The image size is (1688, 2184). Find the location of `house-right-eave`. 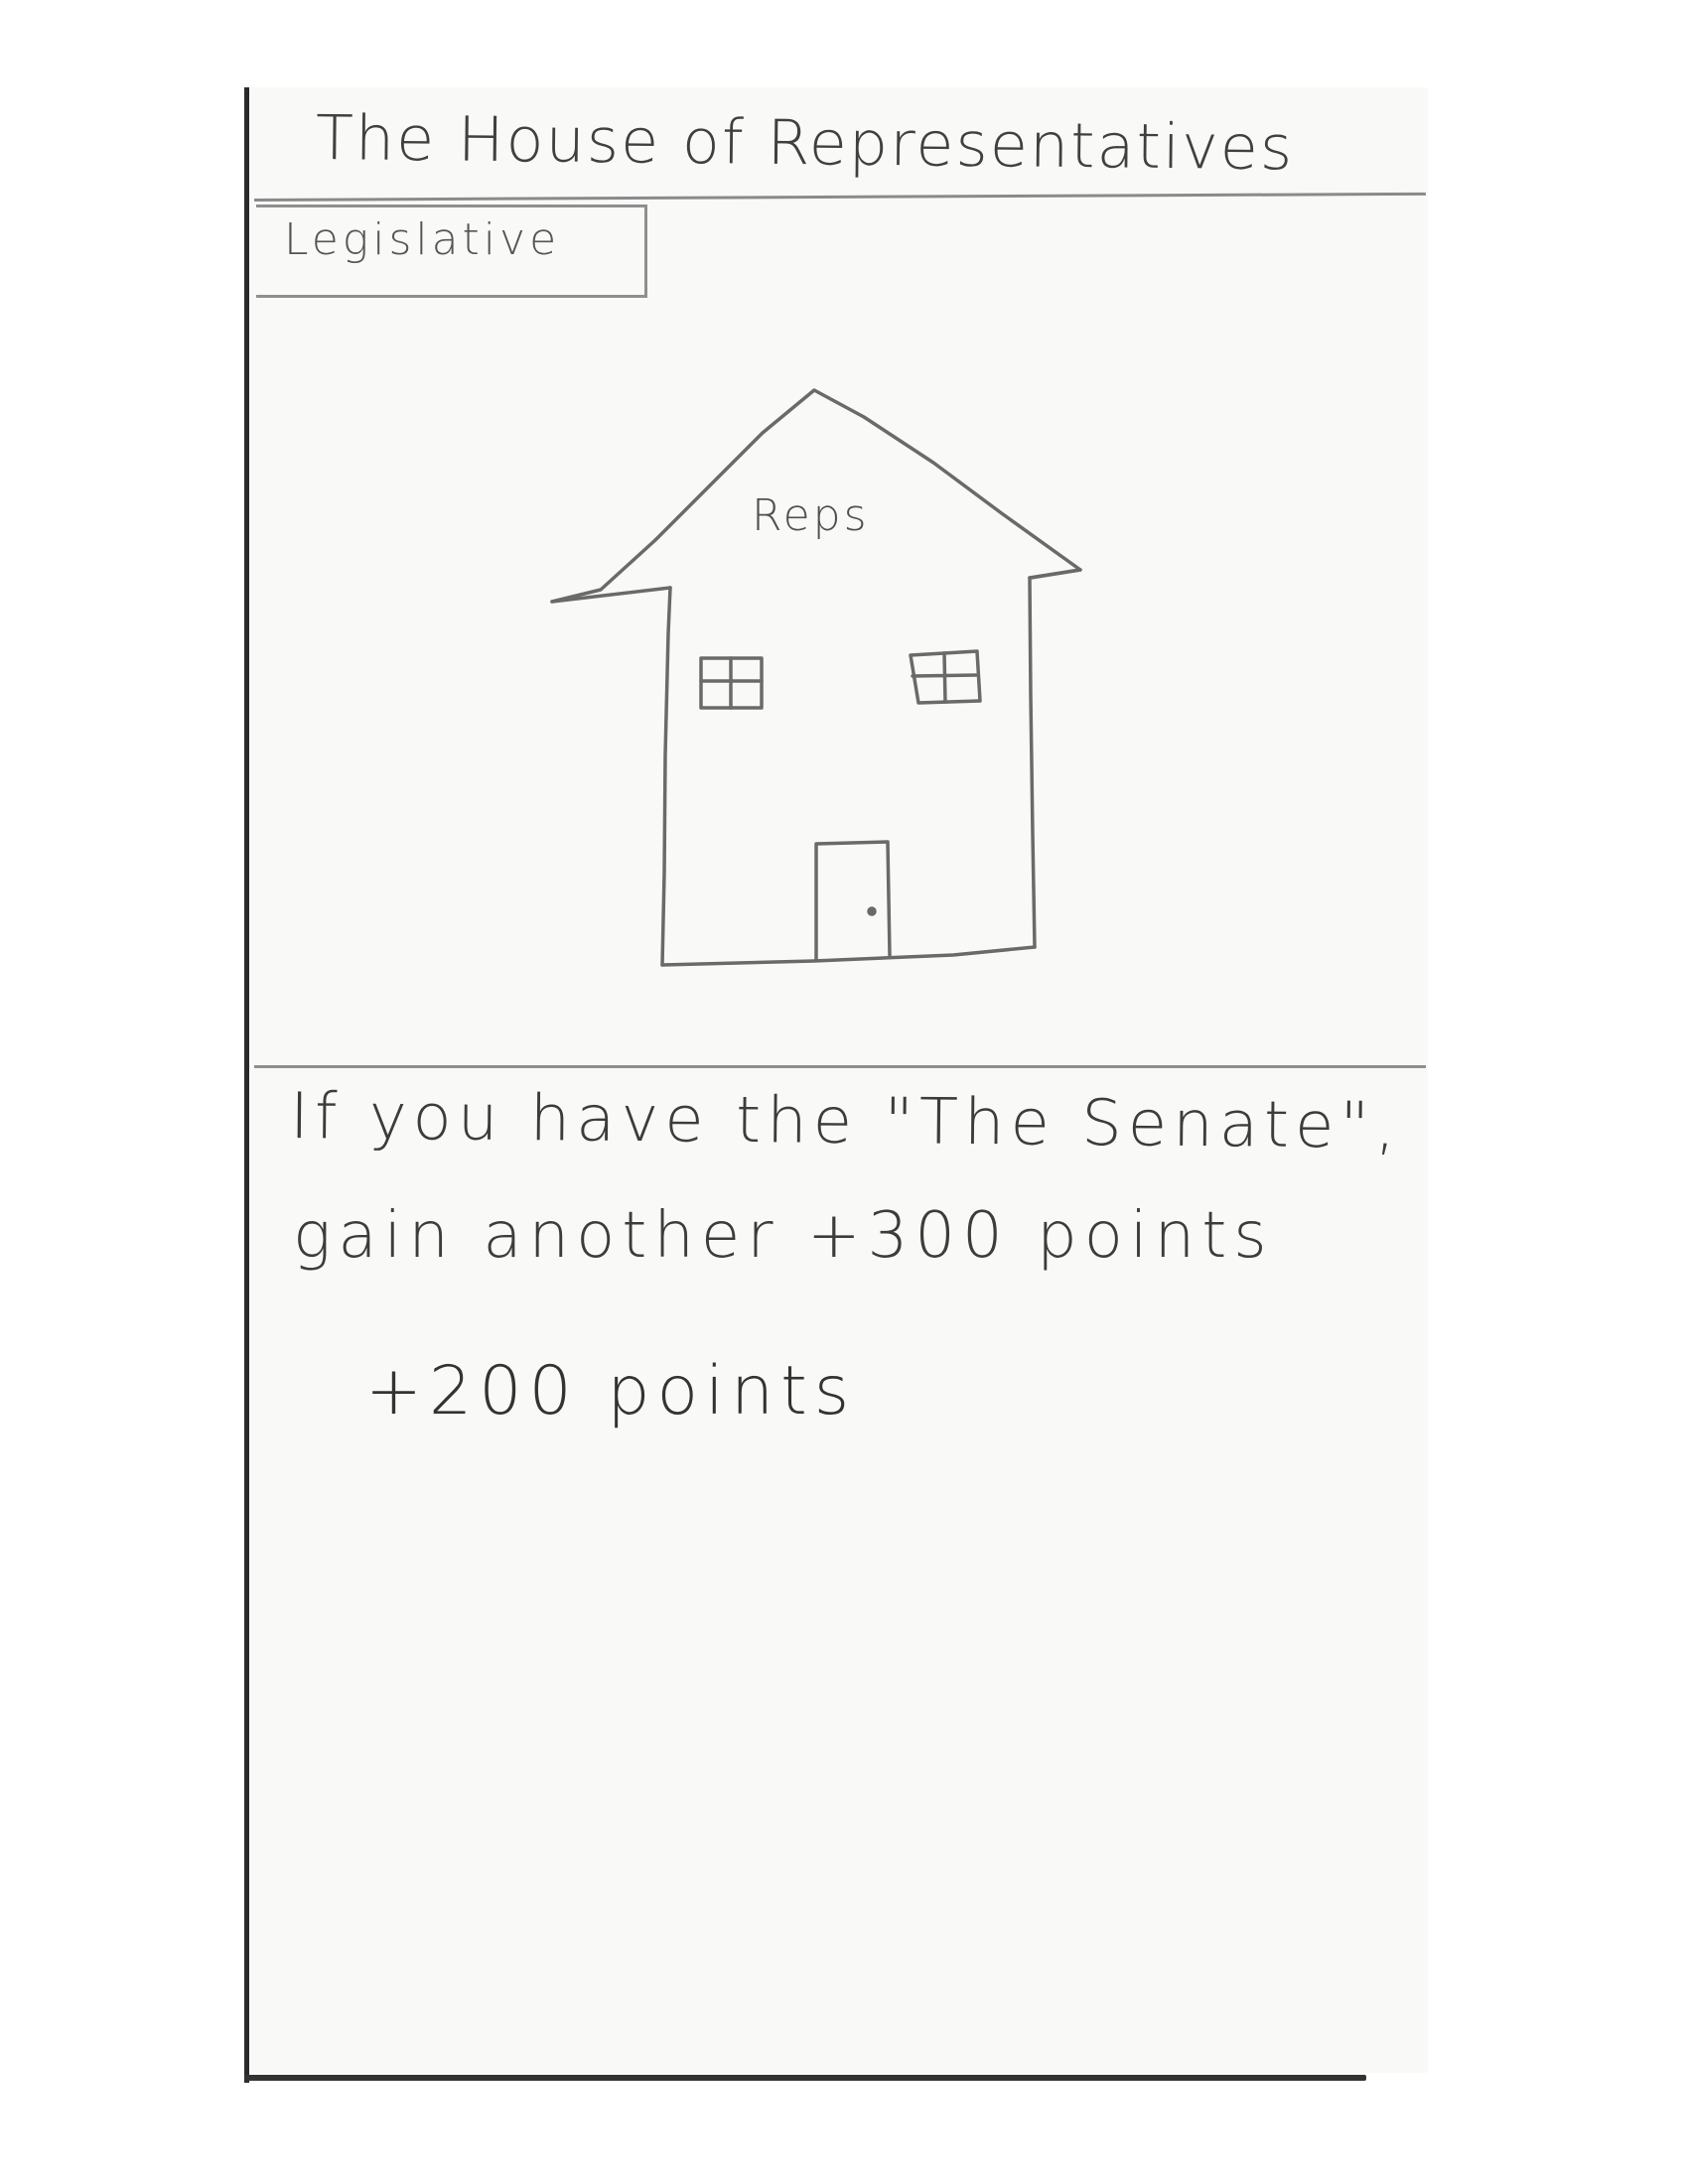

house-right-eave is located at coordinates (1055, 574).